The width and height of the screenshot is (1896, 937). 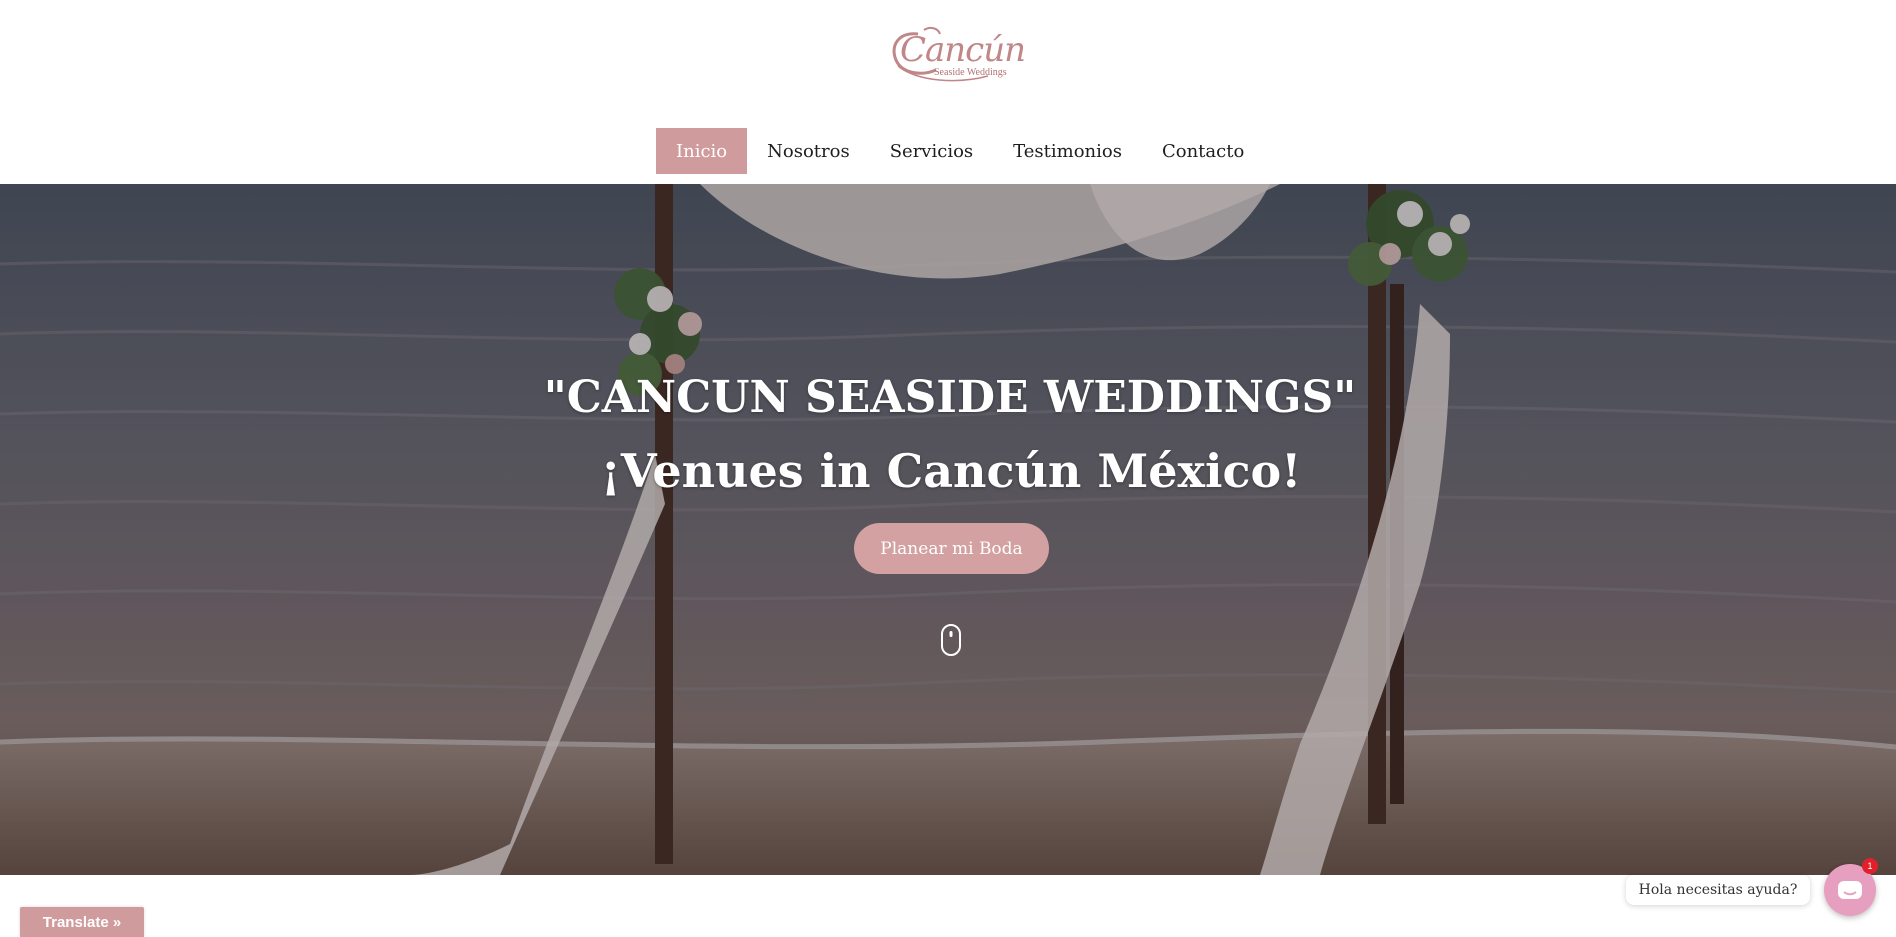 What do you see at coordinates (963, 50) in the screenshot?
I see `logo-wordmark: Cancún` at bounding box center [963, 50].